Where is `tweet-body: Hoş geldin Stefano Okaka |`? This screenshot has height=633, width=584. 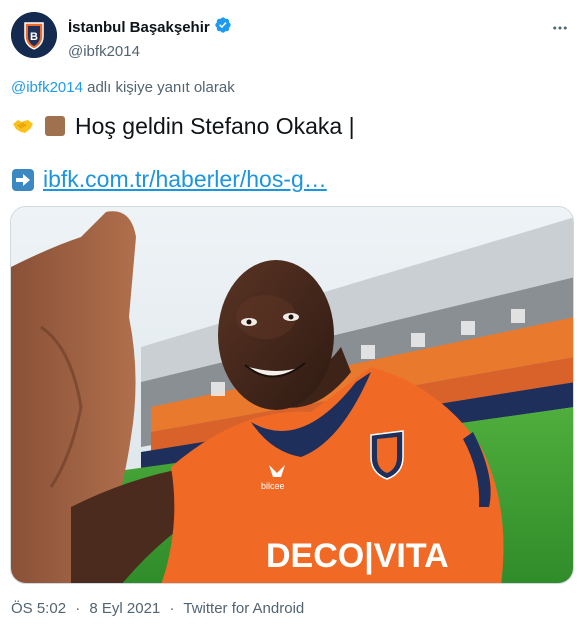
tweet-body: Hoş geldin Stefano Okaka | is located at coordinates (183, 126).